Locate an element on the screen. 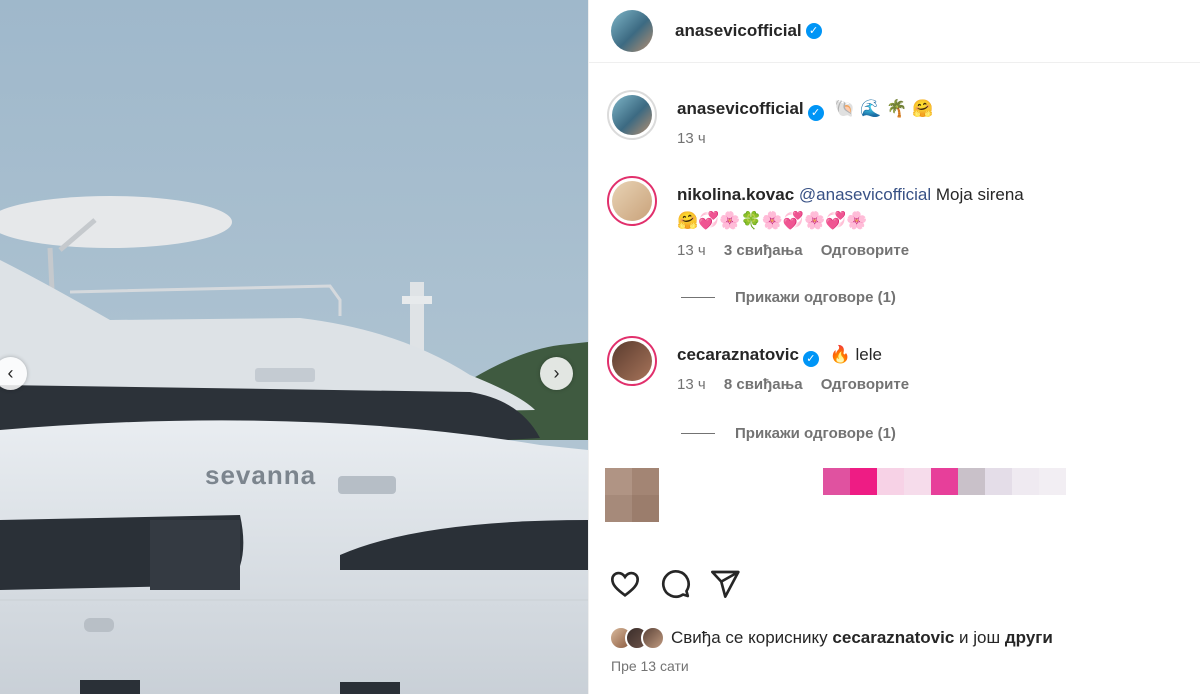 The image size is (1200, 694). liker-avatars is located at coordinates (637, 638).